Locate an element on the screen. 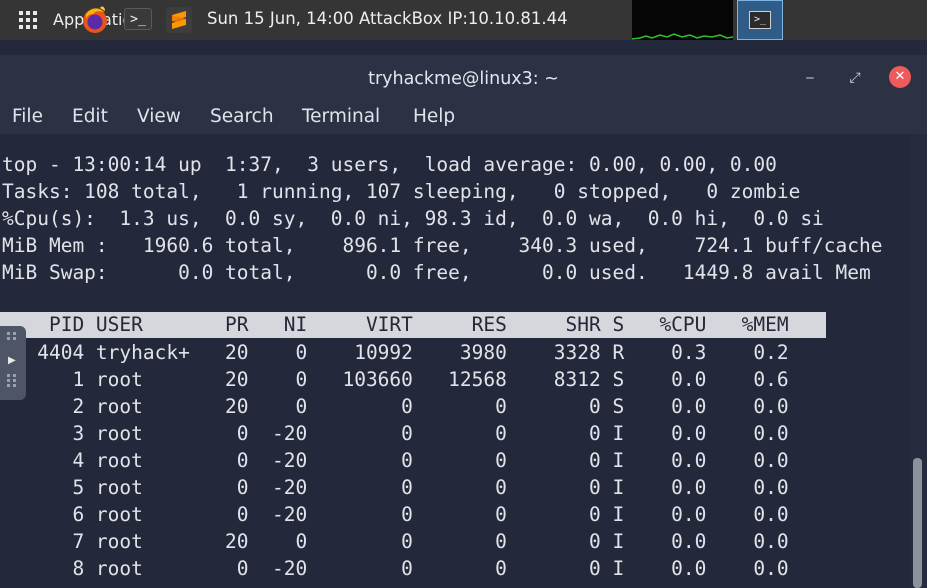  window-title: tryhackme@linux3: ~ is located at coordinates (463, 79).